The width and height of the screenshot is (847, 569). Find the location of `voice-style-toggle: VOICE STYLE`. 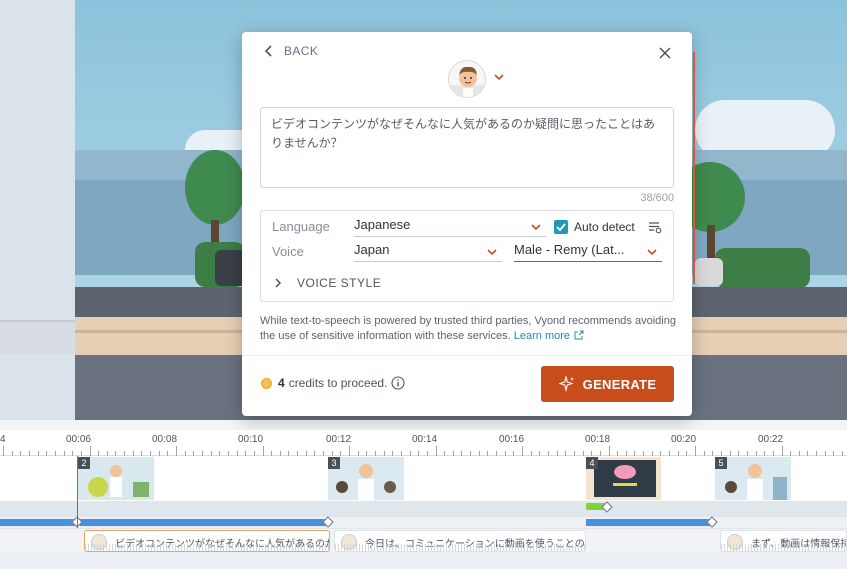

voice-style-toggle: VOICE STYLE is located at coordinates (326, 283).